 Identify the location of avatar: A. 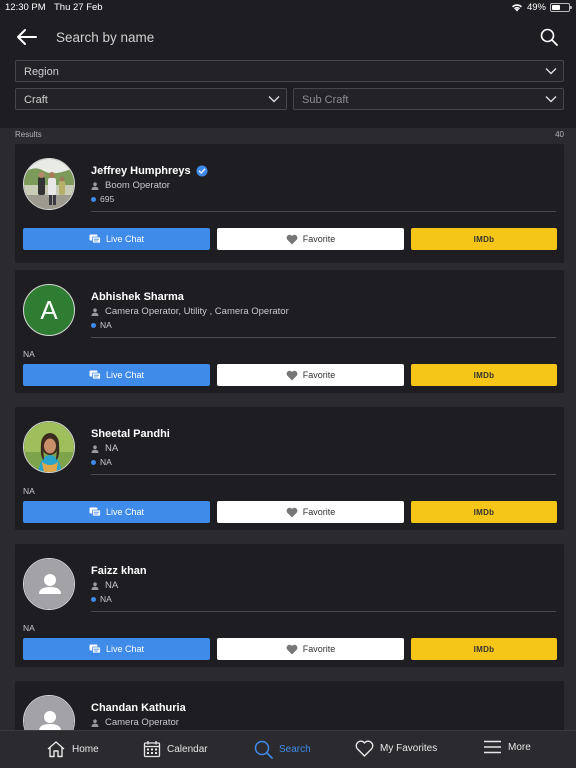
(49, 310).